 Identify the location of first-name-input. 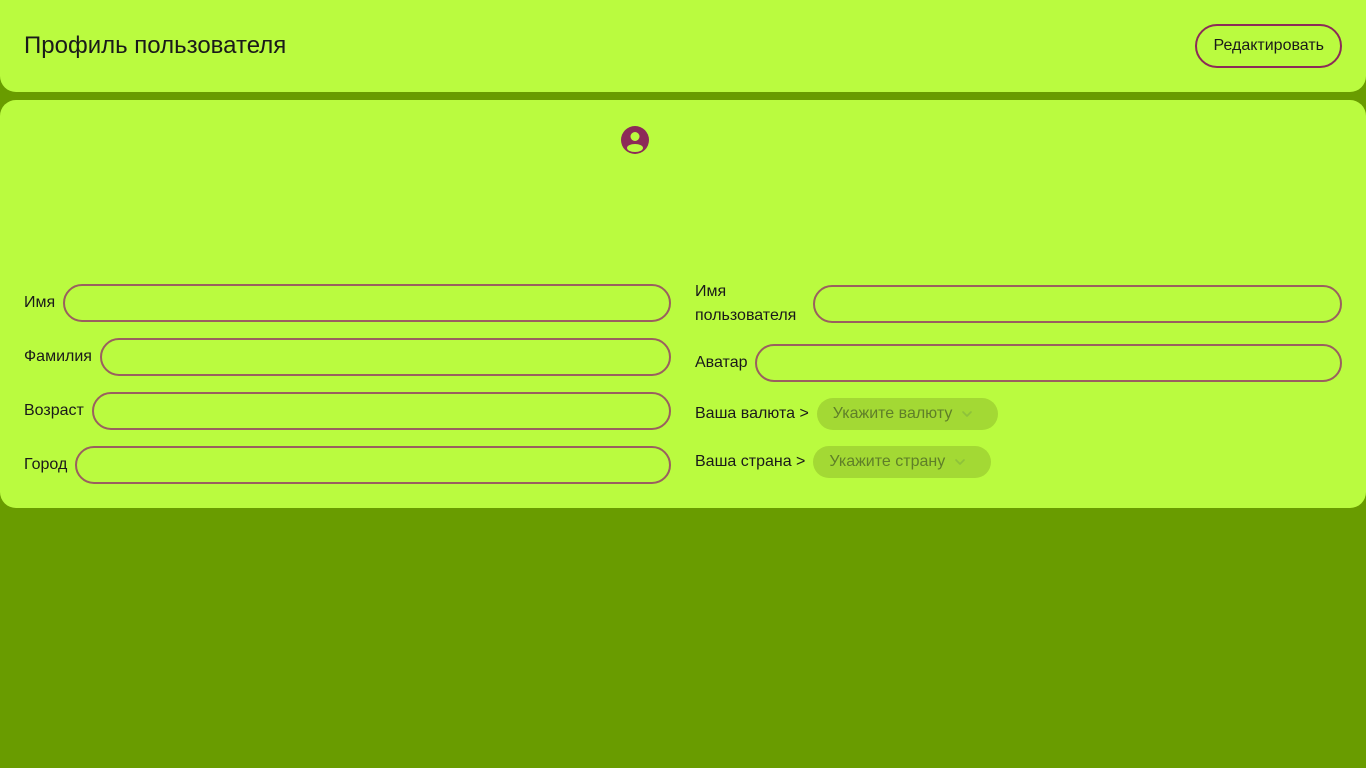
(367, 303).